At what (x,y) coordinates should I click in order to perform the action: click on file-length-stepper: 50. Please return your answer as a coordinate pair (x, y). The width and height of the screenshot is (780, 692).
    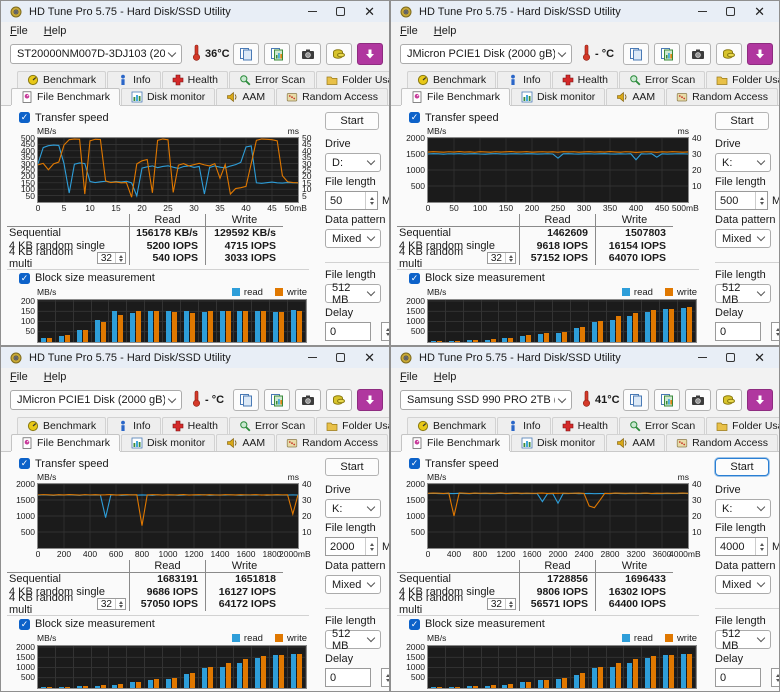
    Looking at the image, I should click on (351, 200).